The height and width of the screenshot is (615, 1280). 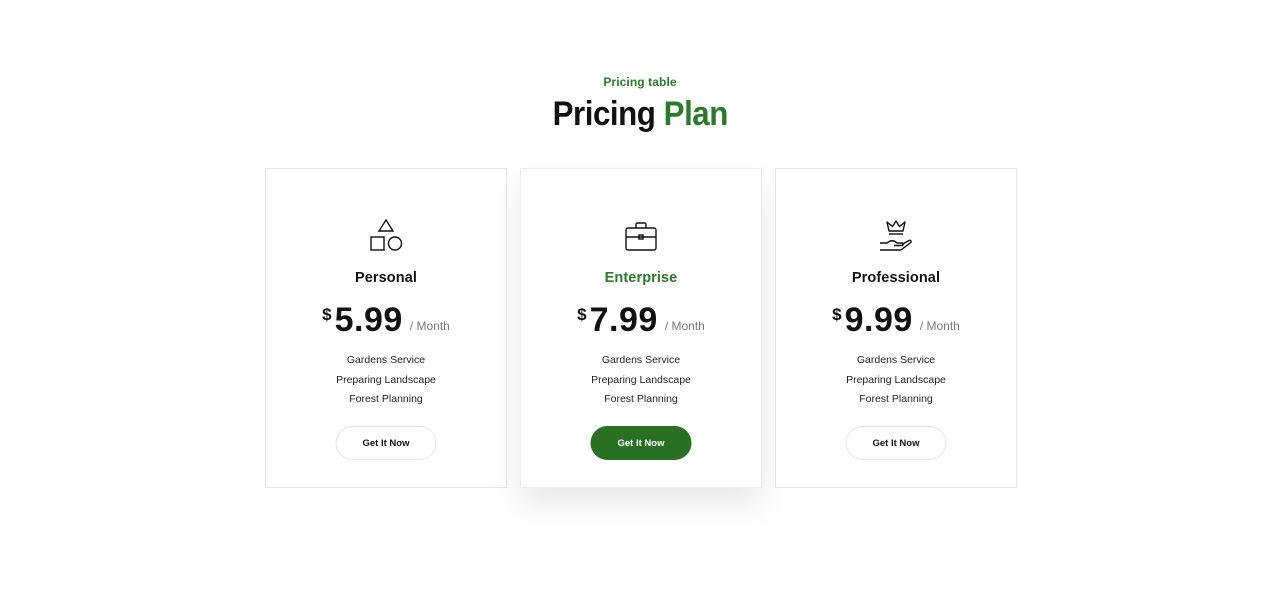 I want to click on briefcase-icon, so click(x=641, y=236).